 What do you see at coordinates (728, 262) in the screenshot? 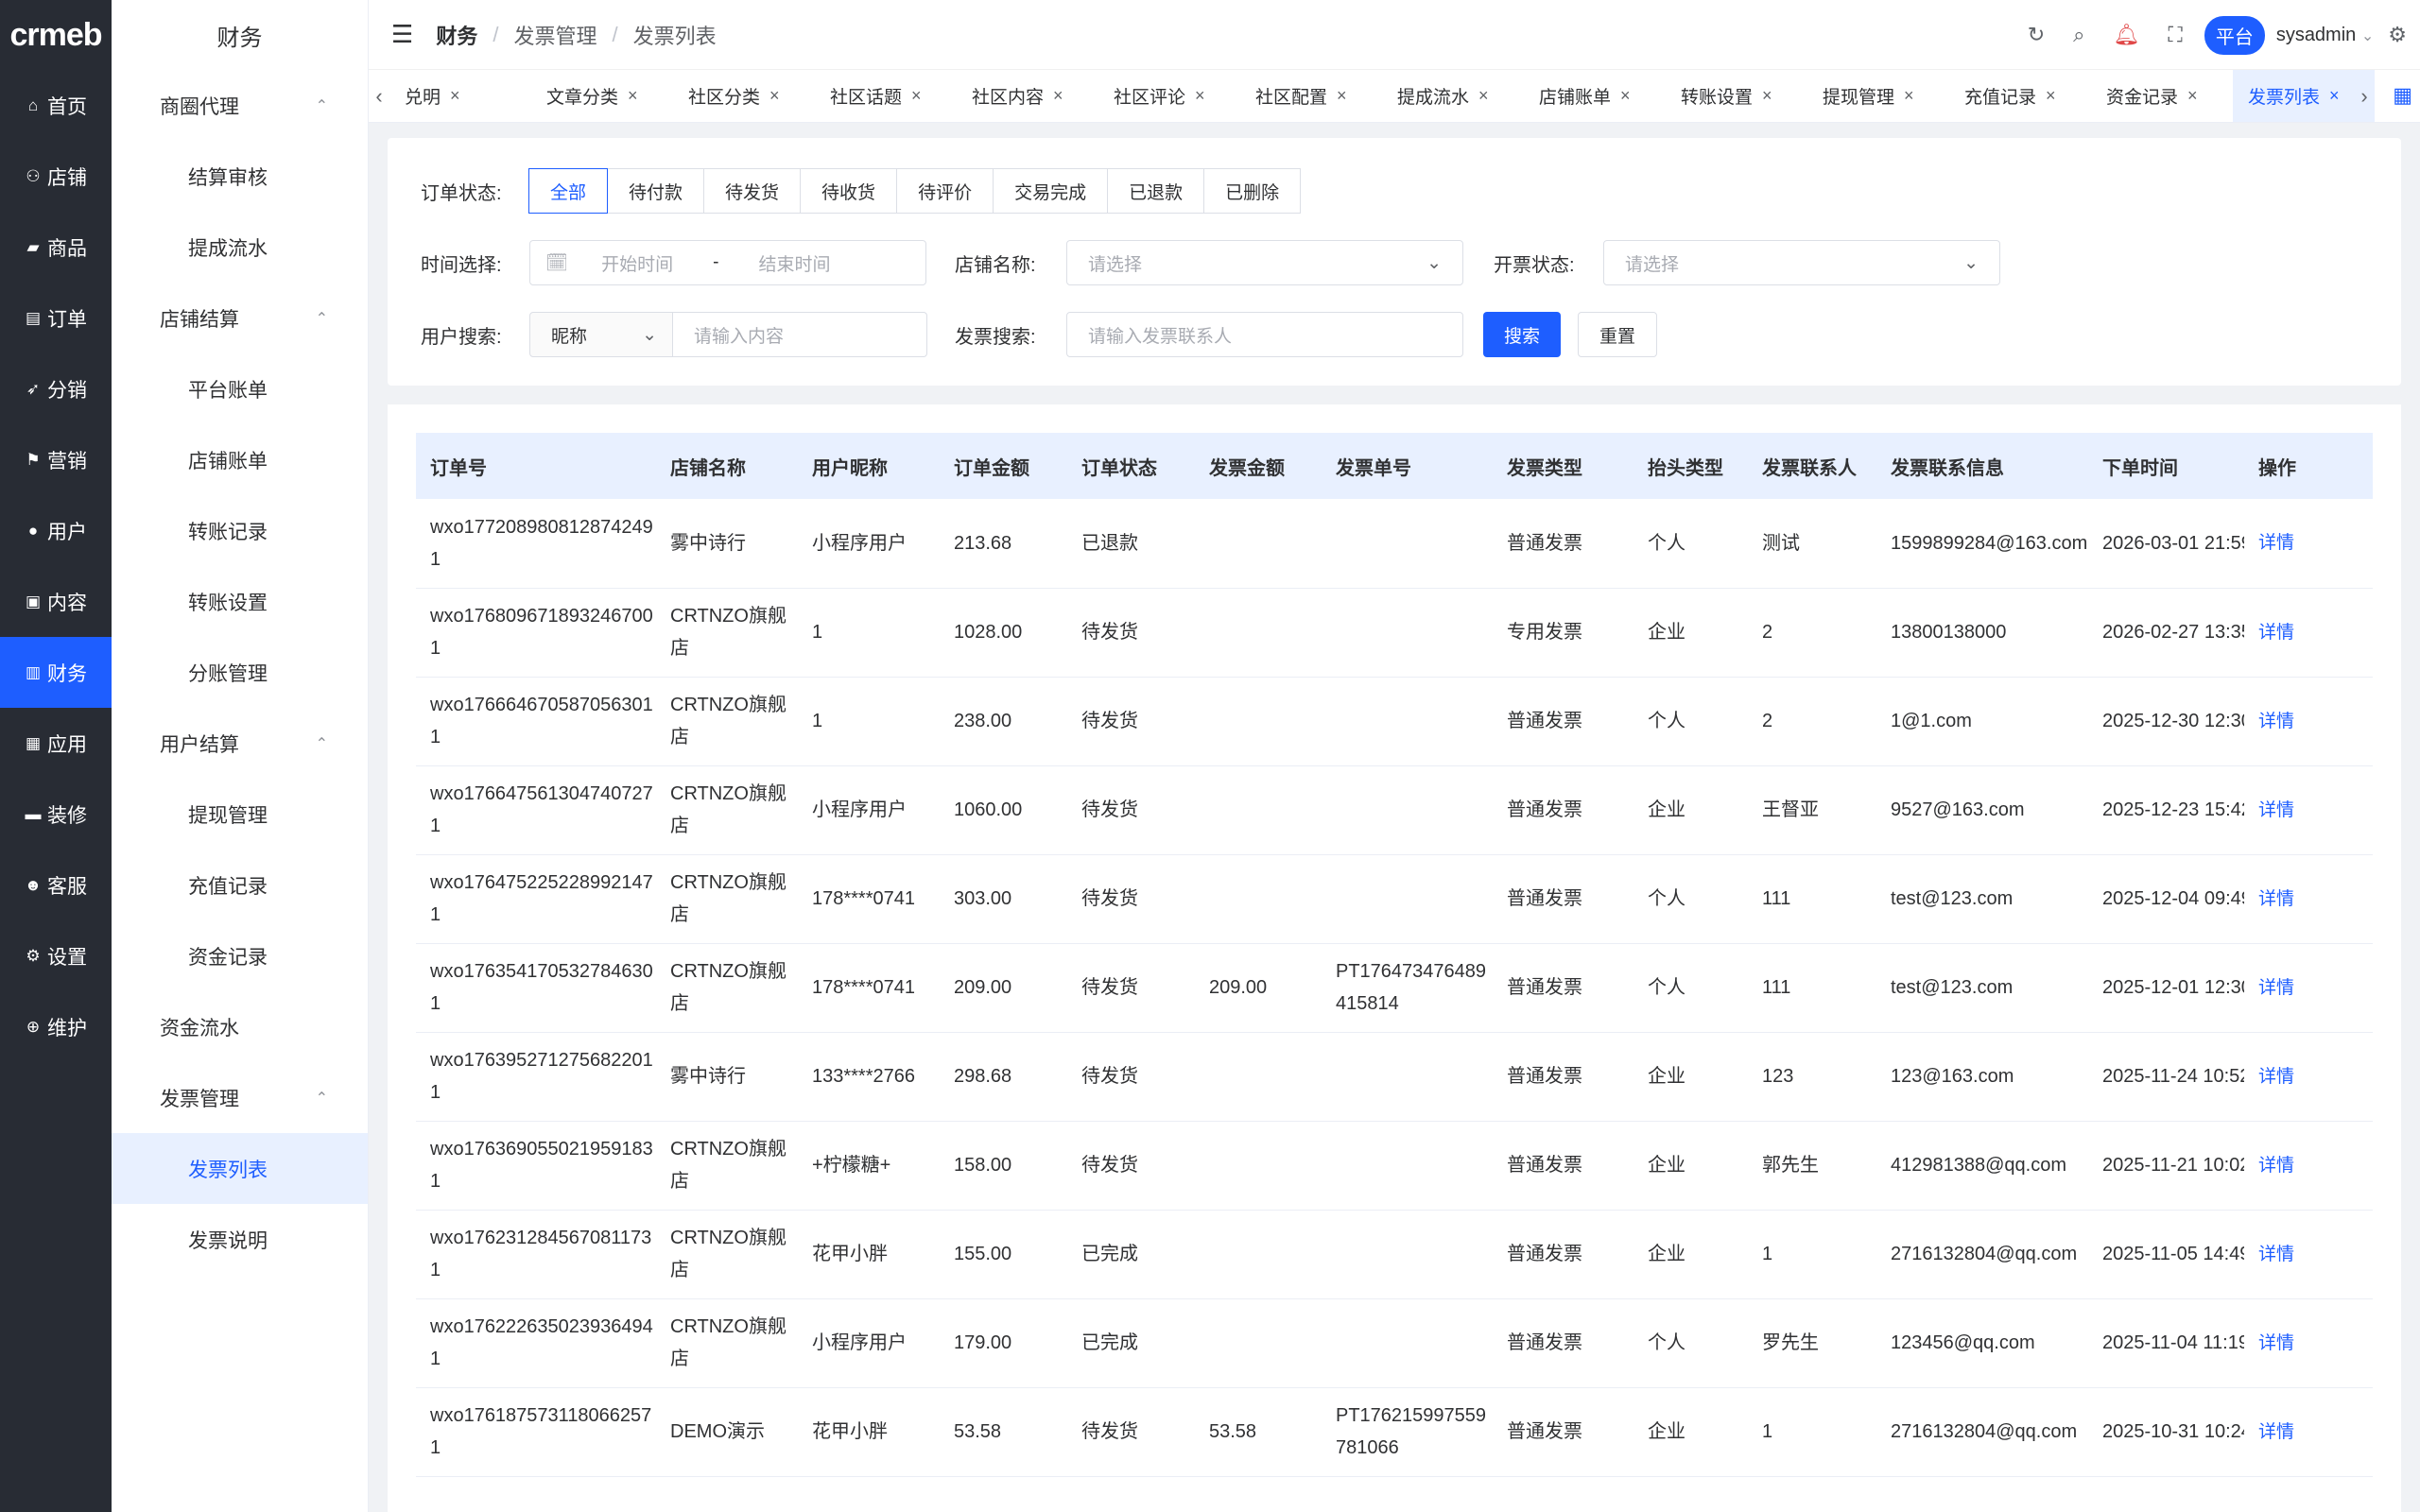
I see `date-range-picker: 🗓︎ 开始时间 - 结束时间` at bounding box center [728, 262].